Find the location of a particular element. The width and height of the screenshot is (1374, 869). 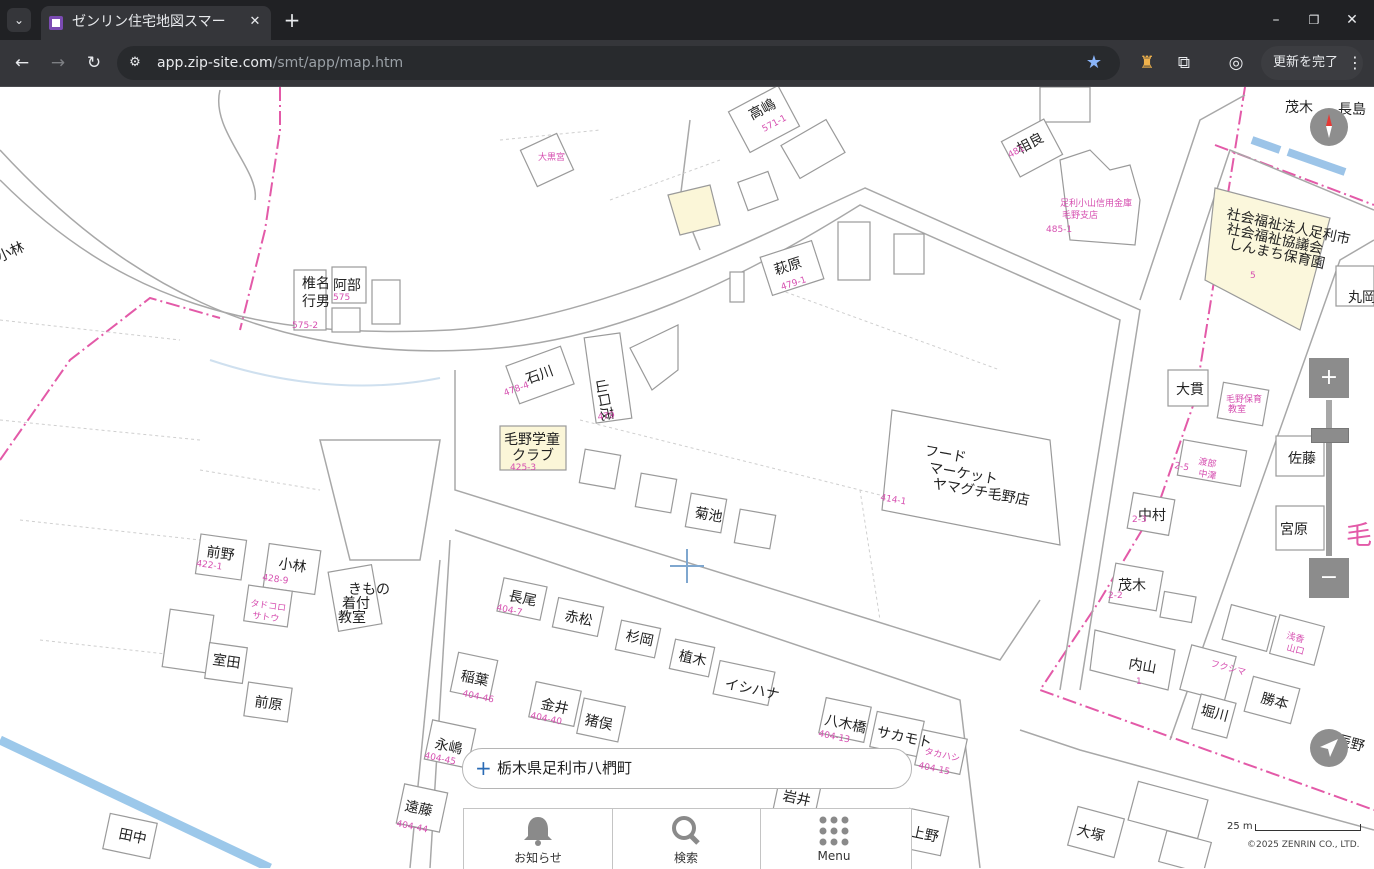

notice-button: お知らせ is located at coordinates (538, 839).